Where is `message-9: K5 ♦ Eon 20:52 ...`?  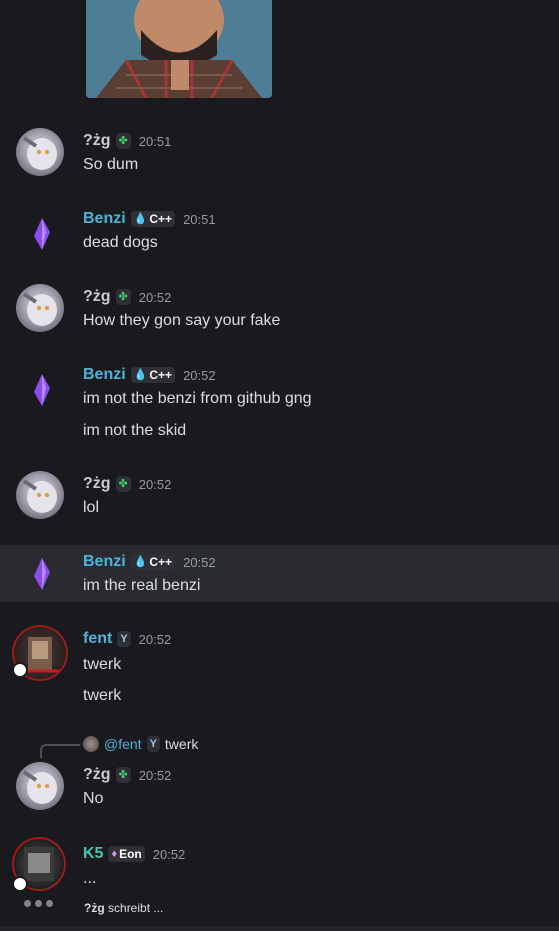
message-9: K5 ♦ Eon 20:52 ... is located at coordinates (279, 865).